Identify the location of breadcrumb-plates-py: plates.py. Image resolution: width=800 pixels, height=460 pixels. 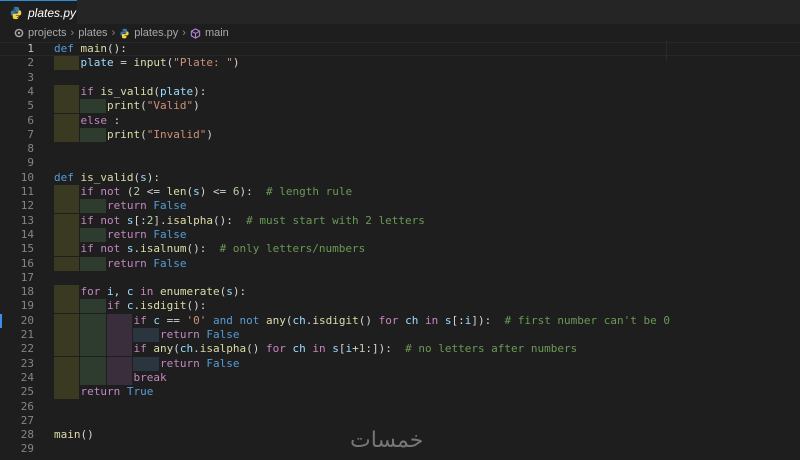
(148, 33).